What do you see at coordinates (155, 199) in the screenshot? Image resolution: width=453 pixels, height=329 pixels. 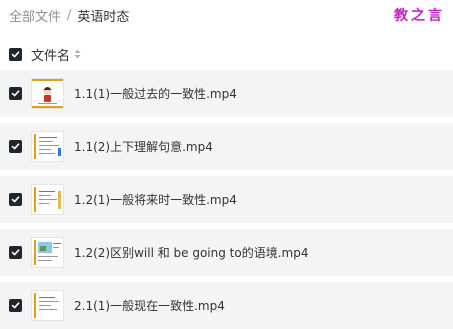 I see `file-name: 1.2(1)一般将来时一致性.mp4` at bounding box center [155, 199].